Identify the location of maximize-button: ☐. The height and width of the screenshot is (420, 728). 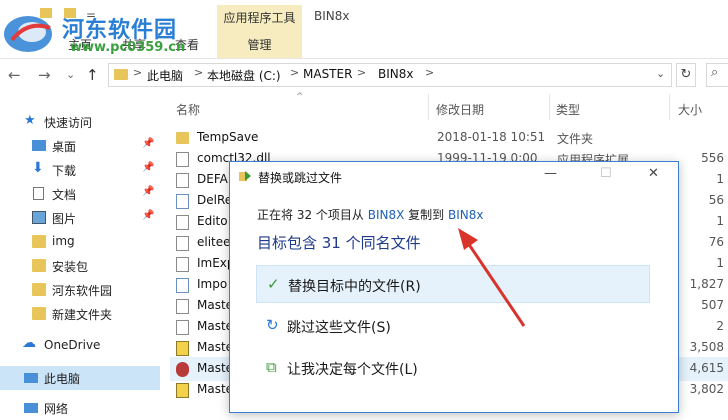
(606, 173).